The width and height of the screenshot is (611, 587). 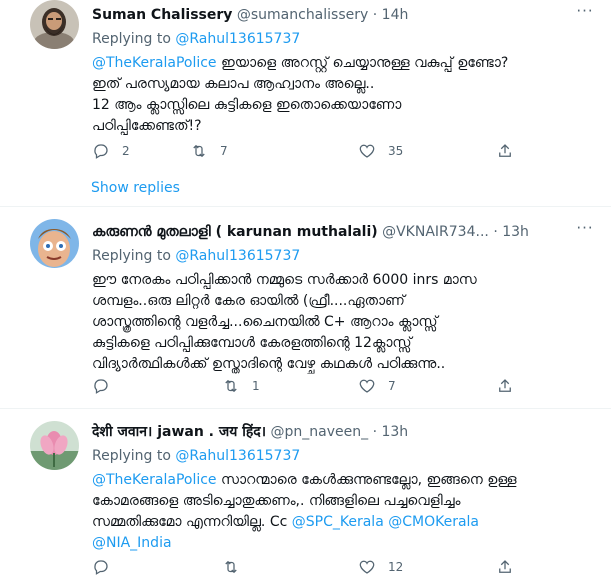 What do you see at coordinates (302, 15) in the screenshot?
I see `user-handle: @sumanchalissery` at bounding box center [302, 15].